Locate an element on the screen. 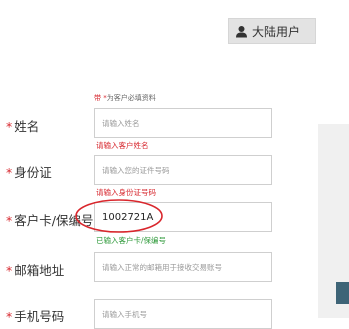 Image resolution: width=349 pixels, height=329 pixels. email-input: 请输入正常的邮箱用于接收交易账号 is located at coordinates (183, 267).